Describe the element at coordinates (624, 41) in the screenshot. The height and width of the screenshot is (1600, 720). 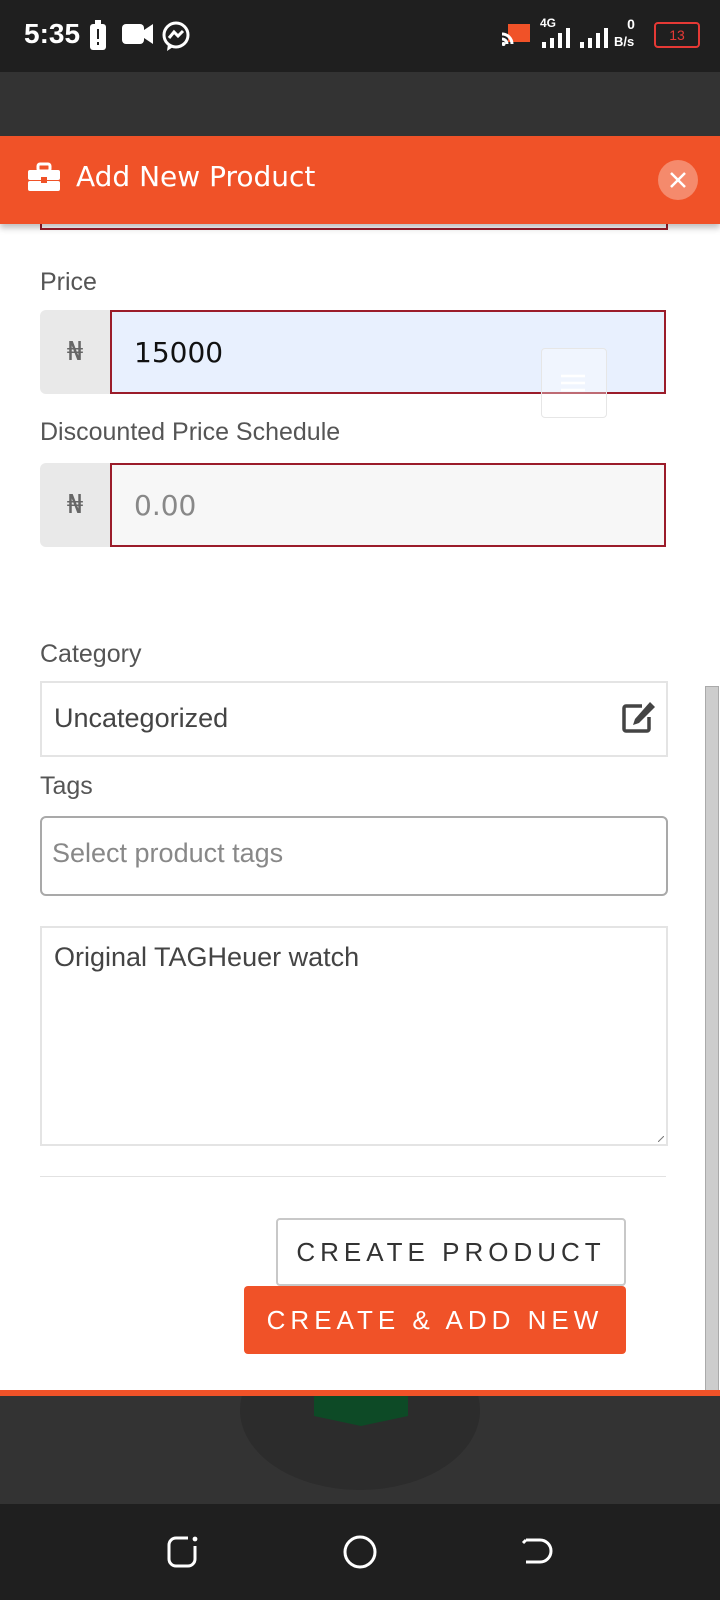
I see `net-speed-unit: B/s` at that location.